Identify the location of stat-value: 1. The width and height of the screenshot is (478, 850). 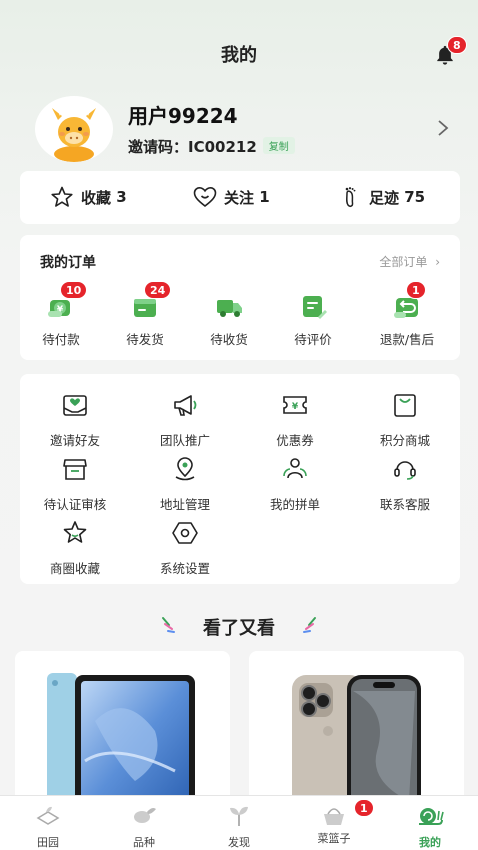
(264, 197).